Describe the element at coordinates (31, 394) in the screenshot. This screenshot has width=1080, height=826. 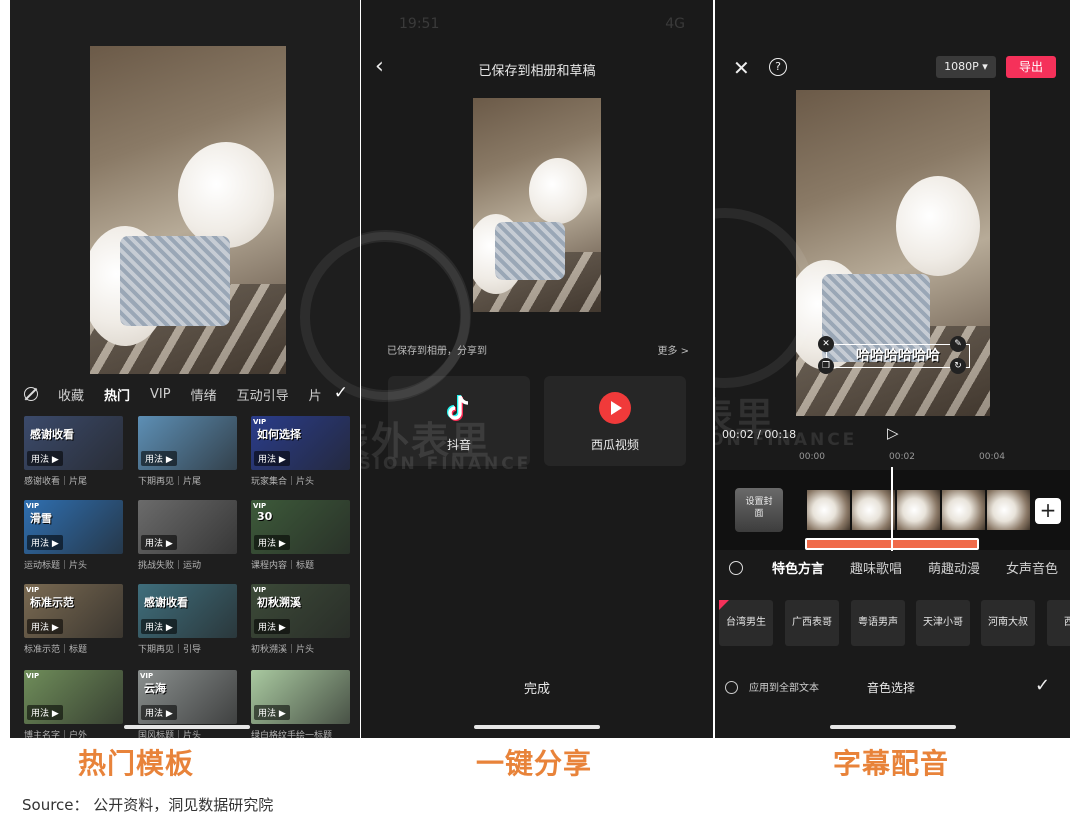
I see `no-template-icon` at that location.